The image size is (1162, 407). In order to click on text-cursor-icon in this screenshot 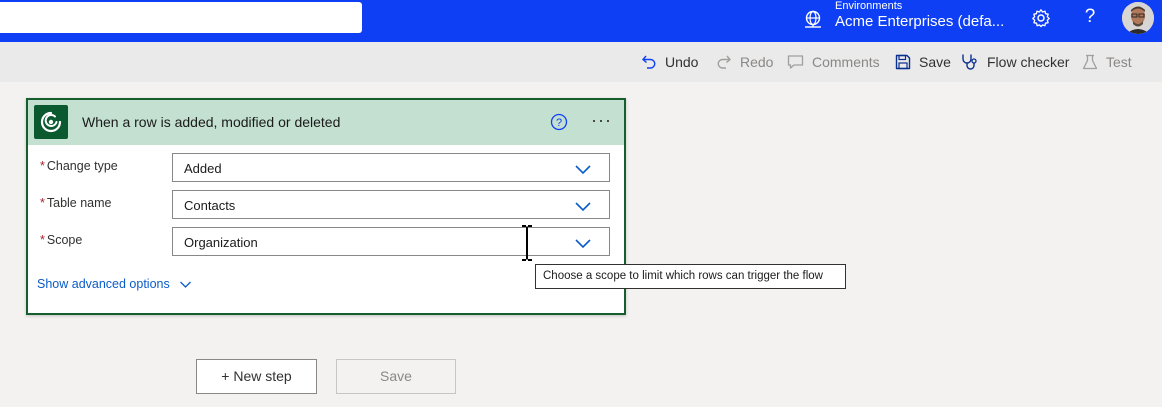, I will do `click(527, 243)`.